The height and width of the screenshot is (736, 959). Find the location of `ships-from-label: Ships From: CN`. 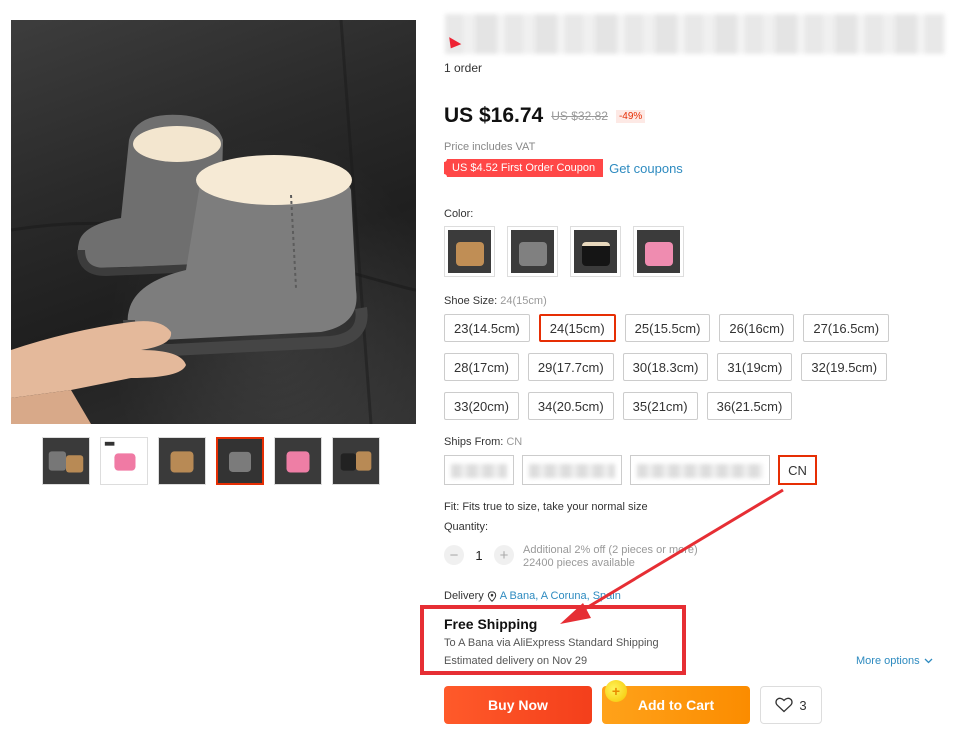

ships-from-label: Ships From: CN is located at coordinates (483, 442).